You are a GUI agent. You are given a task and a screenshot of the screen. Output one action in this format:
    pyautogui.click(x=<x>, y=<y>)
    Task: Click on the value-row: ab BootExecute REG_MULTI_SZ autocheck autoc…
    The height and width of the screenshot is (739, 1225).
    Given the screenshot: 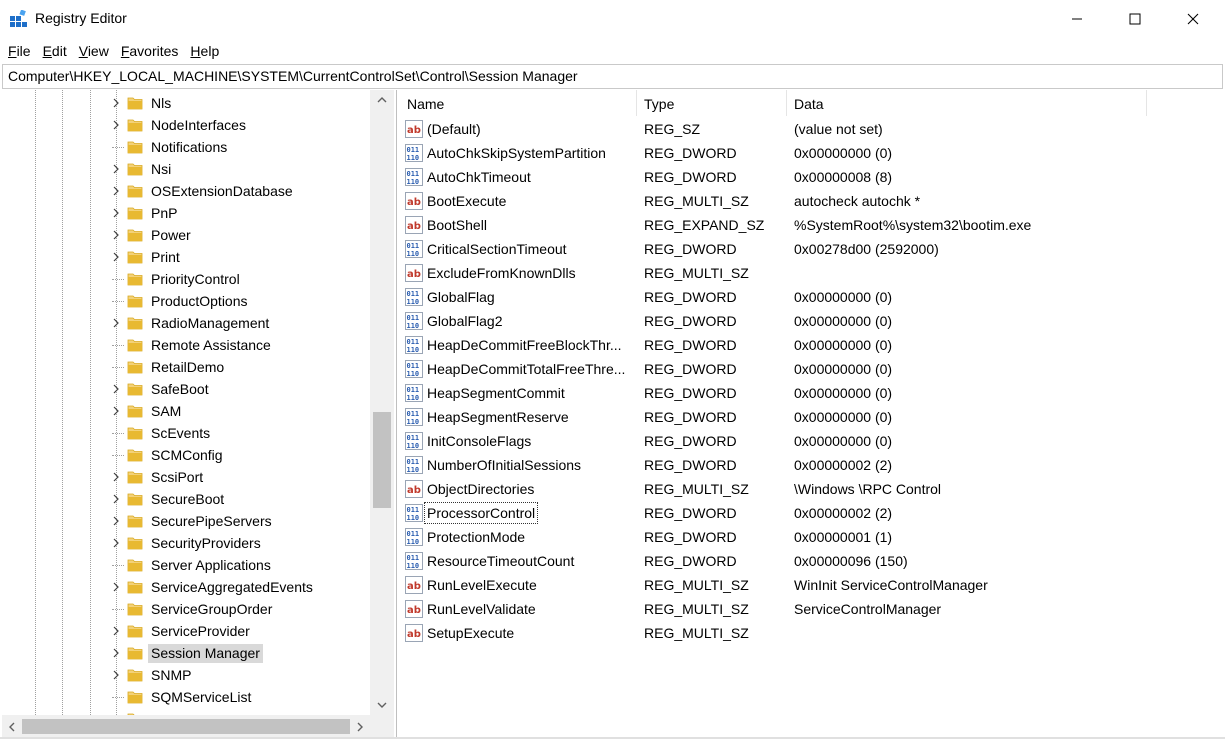 What is the action you would take?
    pyautogui.click(x=811, y=201)
    